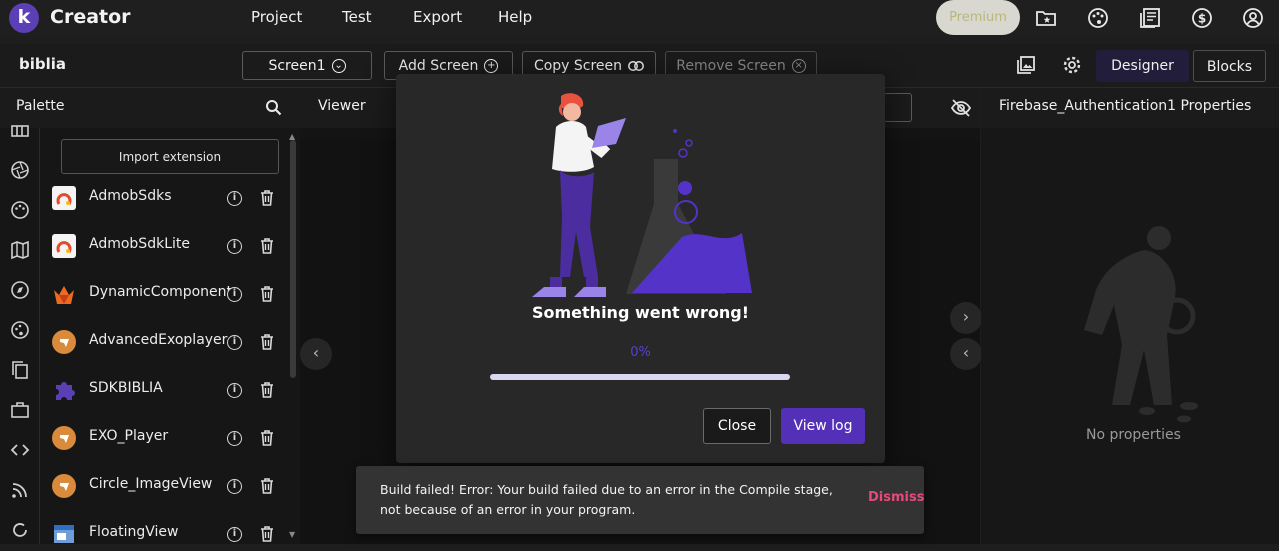 Image resolution: width=1279 pixels, height=551 pixels. I want to click on dollar-icon: $, so click(1202, 18).